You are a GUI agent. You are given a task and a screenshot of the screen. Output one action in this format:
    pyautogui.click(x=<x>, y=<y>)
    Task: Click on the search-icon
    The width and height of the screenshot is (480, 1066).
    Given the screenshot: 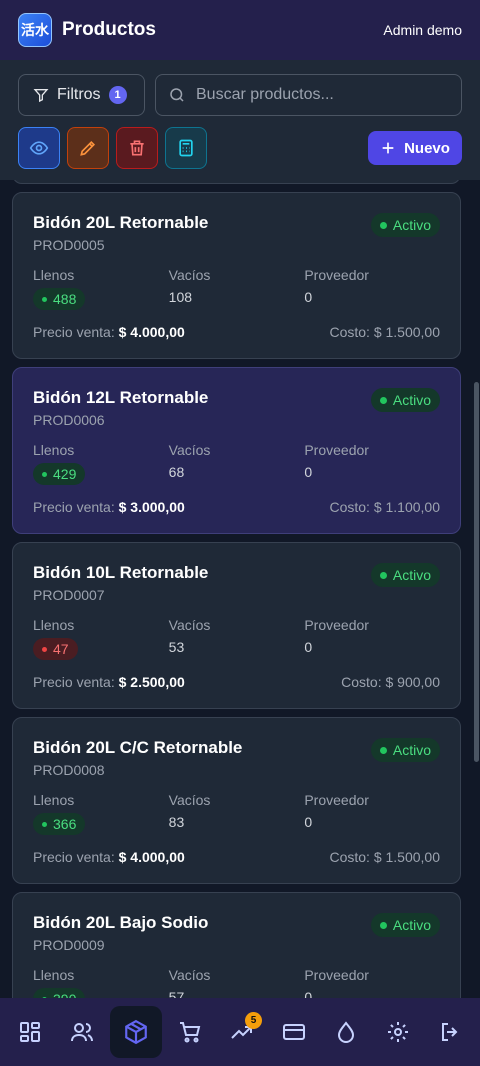 What is the action you would take?
    pyautogui.click(x=177, y=95)
    